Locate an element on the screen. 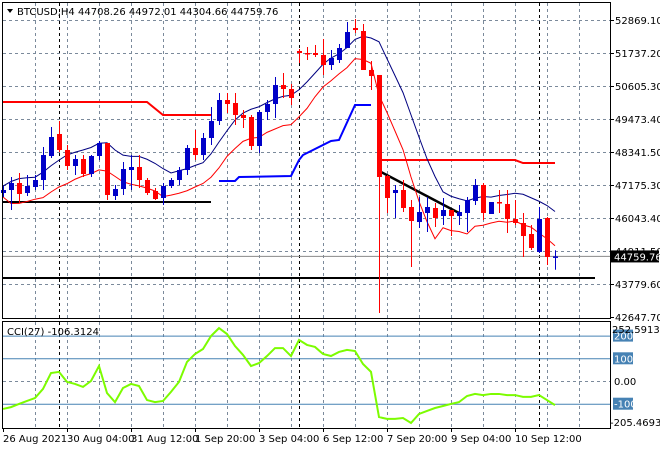 The width and height of the screenshot is (660, 450). price-label: 46043.40 is located at coordinates (637, 219).